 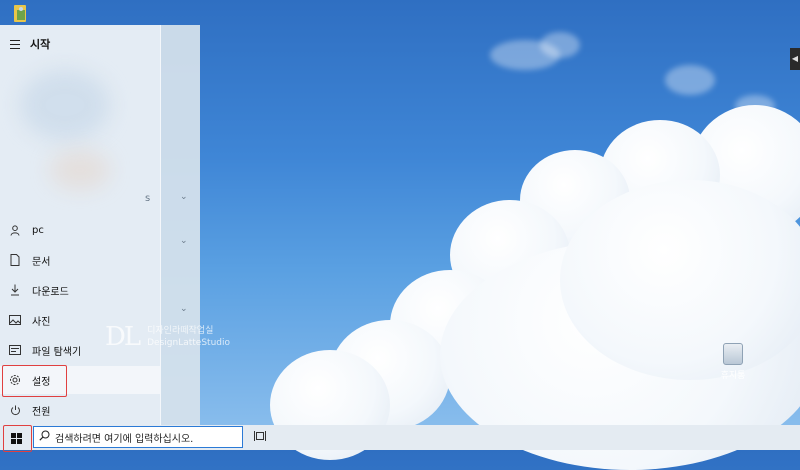 What do you see at coordinates (41, 262) in the screenshot?
I see `start-item-label: 문서` at bounding box center [41, 262].